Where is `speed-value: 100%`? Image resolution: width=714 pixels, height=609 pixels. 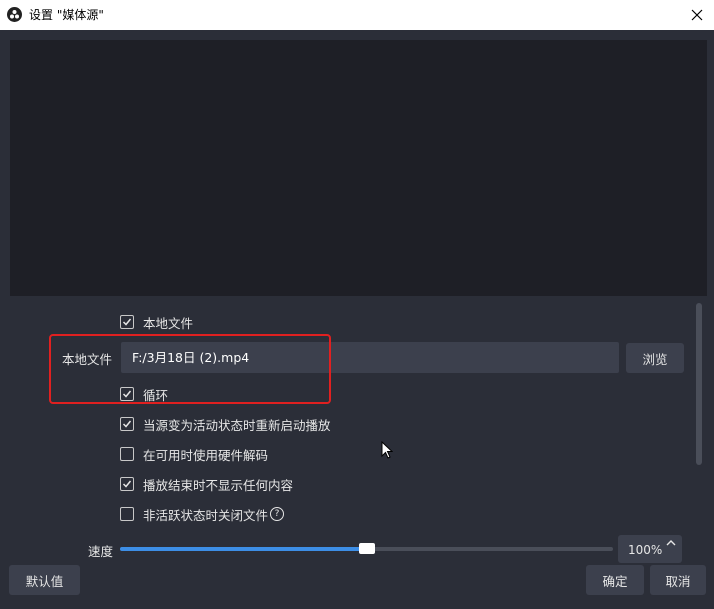 speed-value: 100% is located at coordinates (645, 550).